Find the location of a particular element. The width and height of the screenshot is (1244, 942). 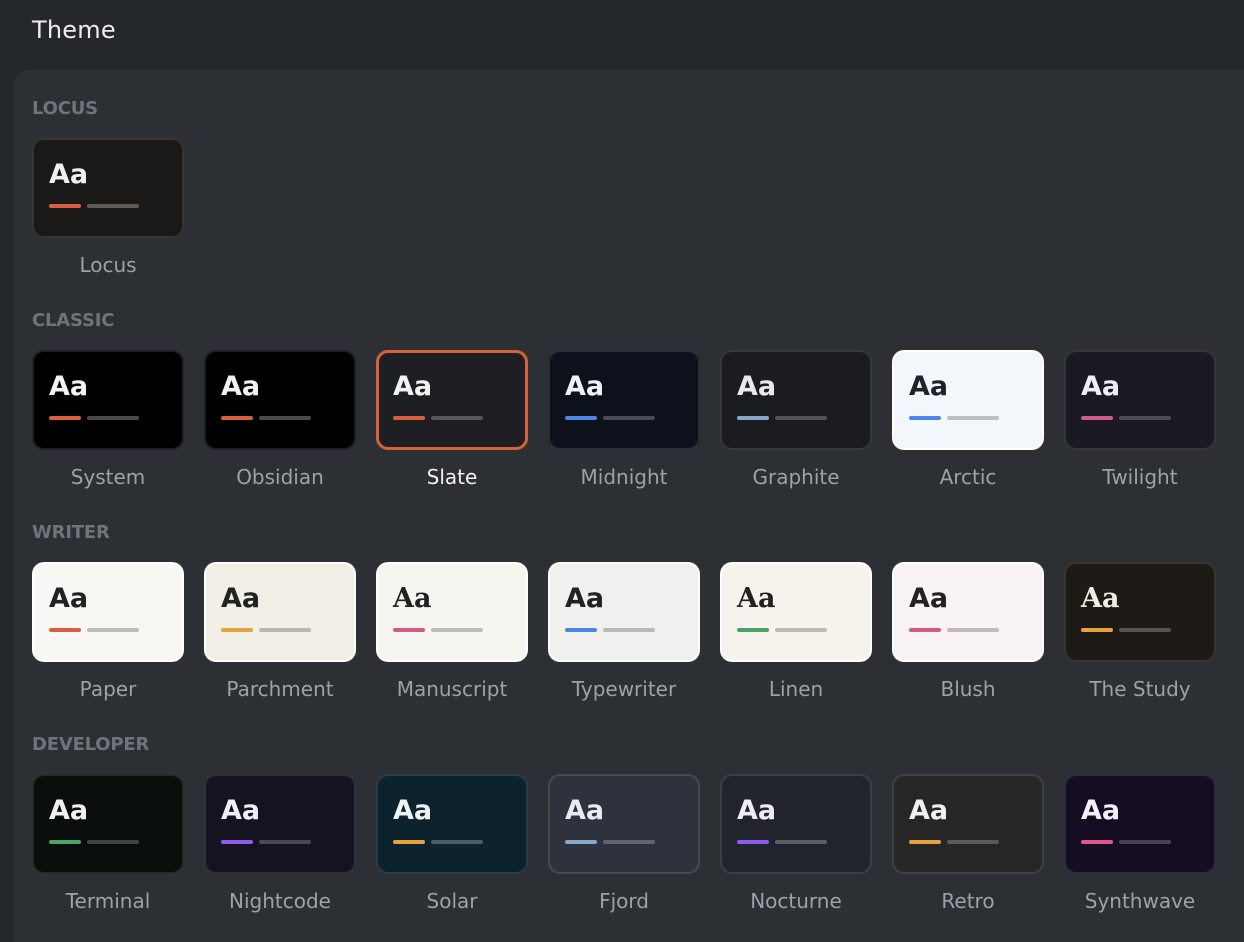

theme-option-slate: Aa Slate is located at coordinates (452, 419).